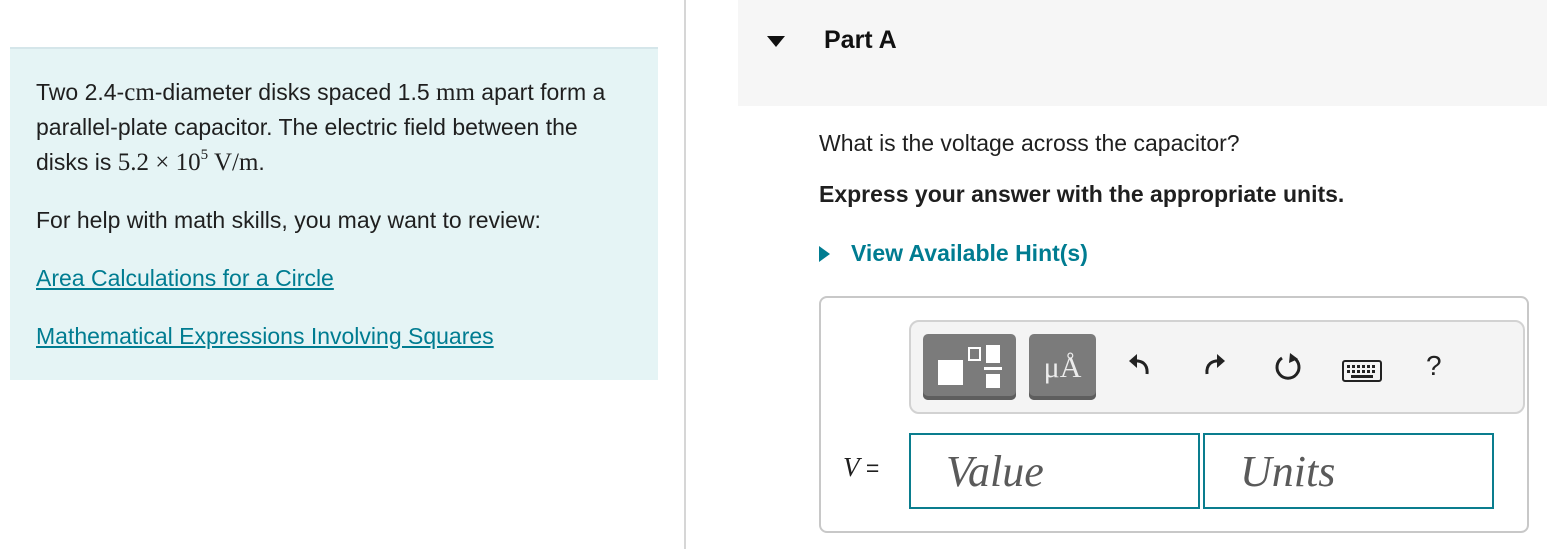  I want to click on keyboard-icon, so click(1362, 371).